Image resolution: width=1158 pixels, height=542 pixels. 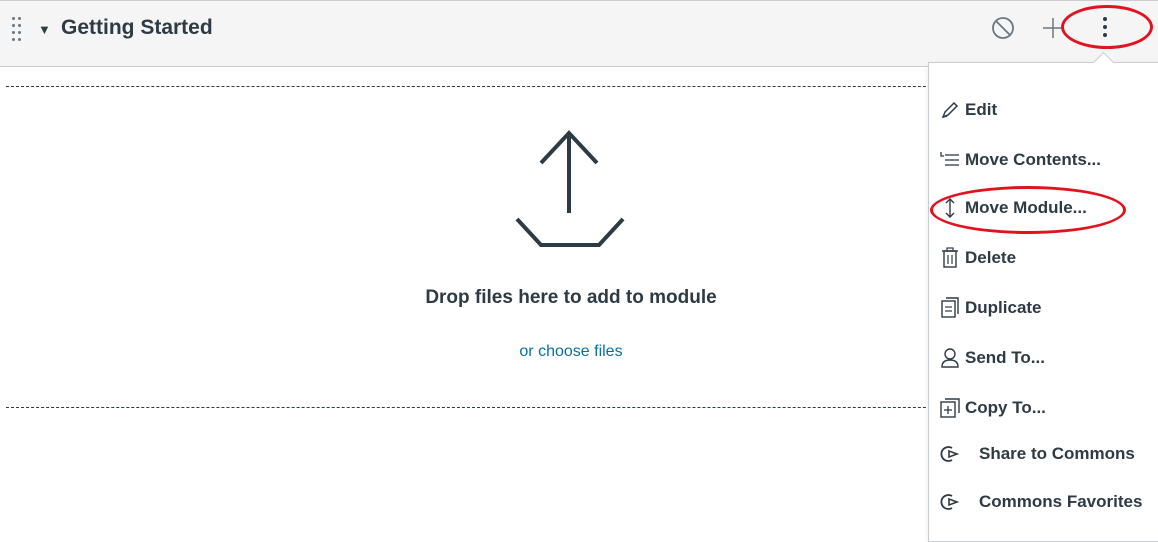 What do you see at coordinates (18, 30) in the screenshot?
I see `drag-handle-icon` at bounding box center [18, 30].